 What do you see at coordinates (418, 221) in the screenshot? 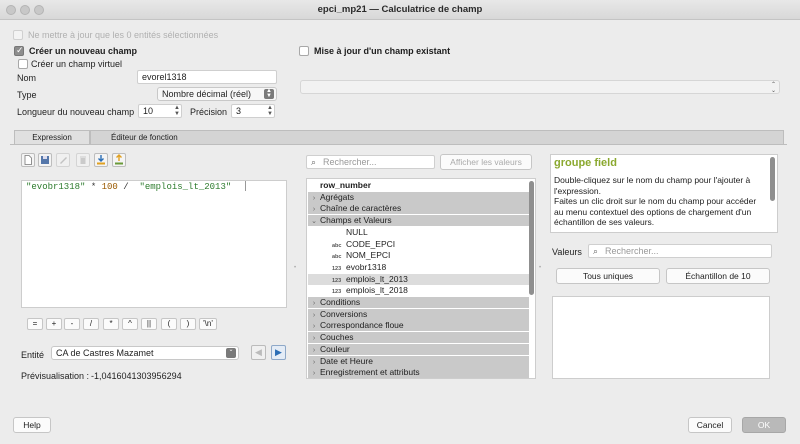
I see `tree-item: ⌄ Champs et Valeurs` at bounding box center [418, 221].